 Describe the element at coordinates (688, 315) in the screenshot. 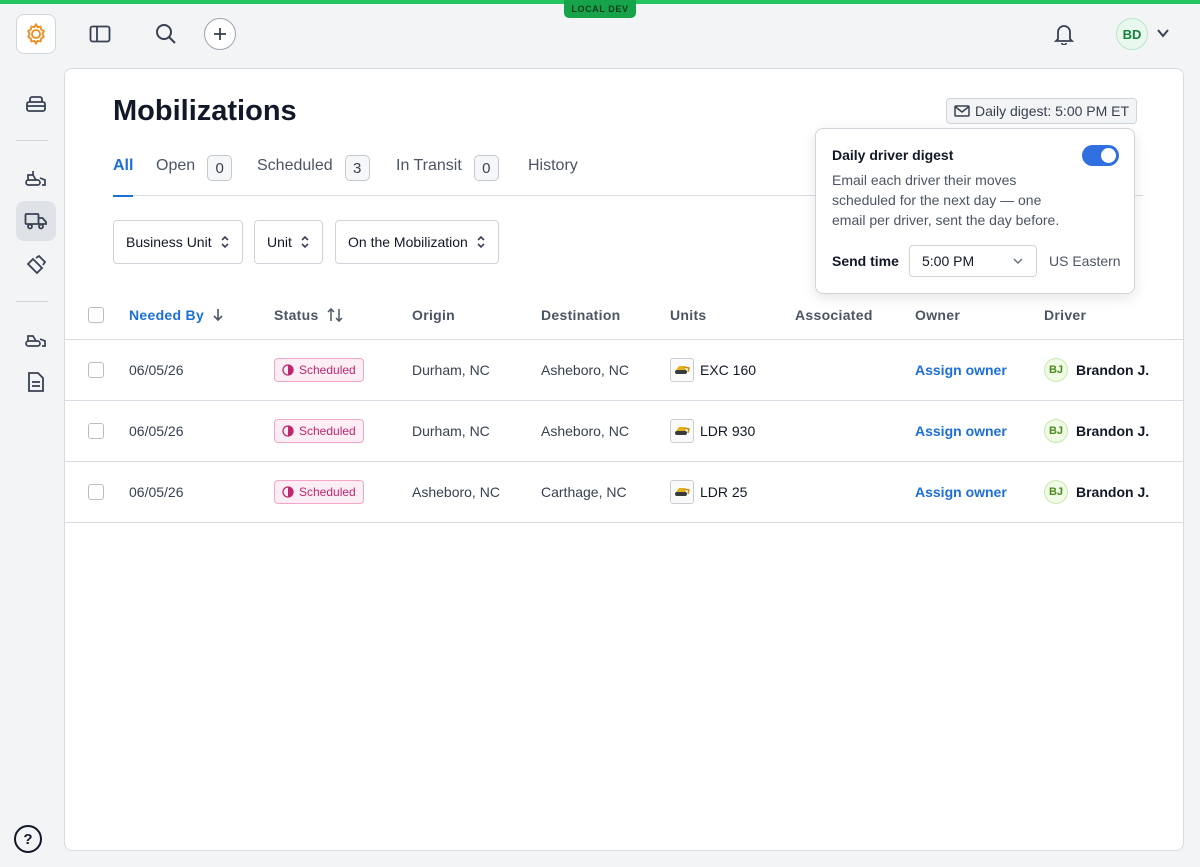

I see `column-units: Units` at that location.